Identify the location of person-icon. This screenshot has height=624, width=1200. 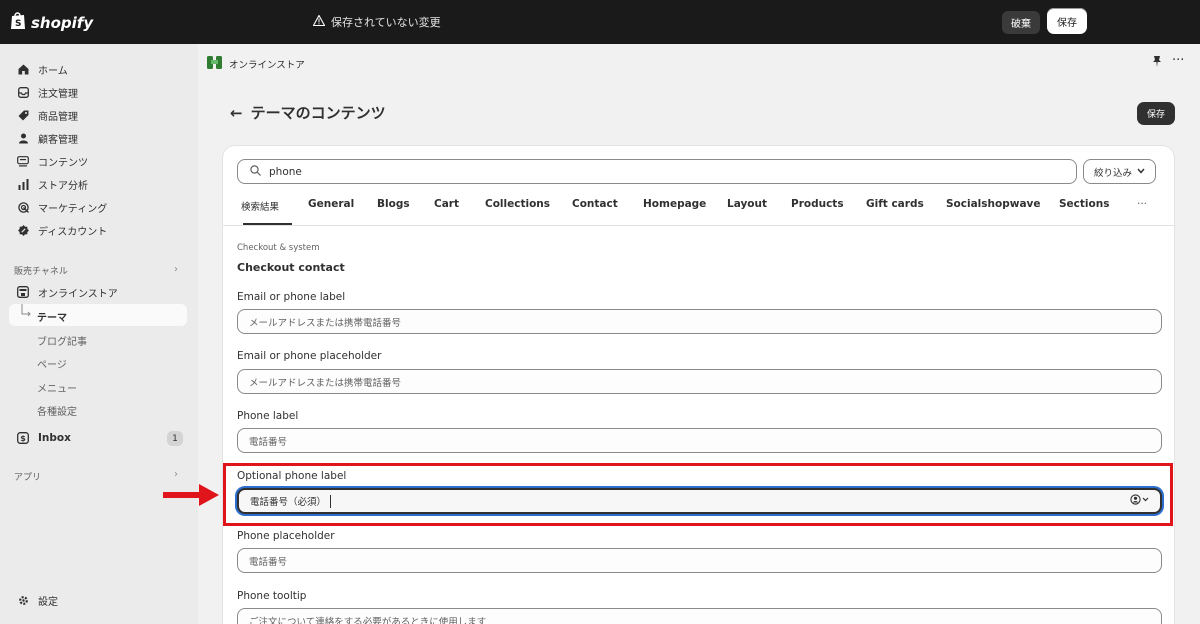
(23, 138).